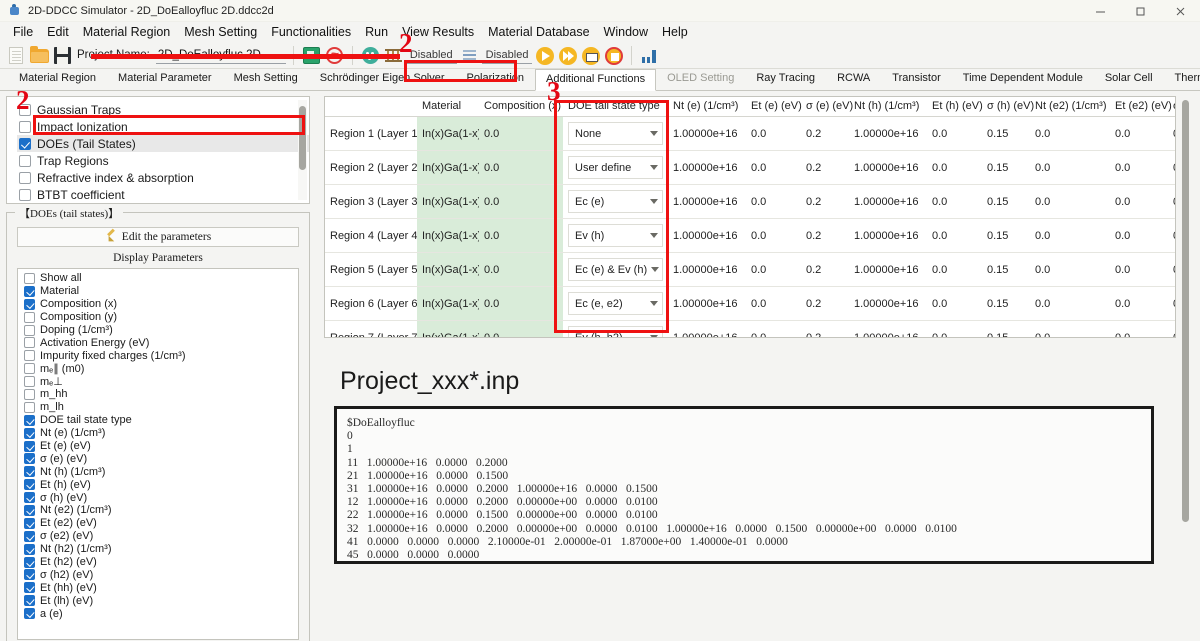  Describe the element at coordinates (220, 32) in the screenshot. I see `menu-item-mesh-setting: Mesh Setting` at that location.